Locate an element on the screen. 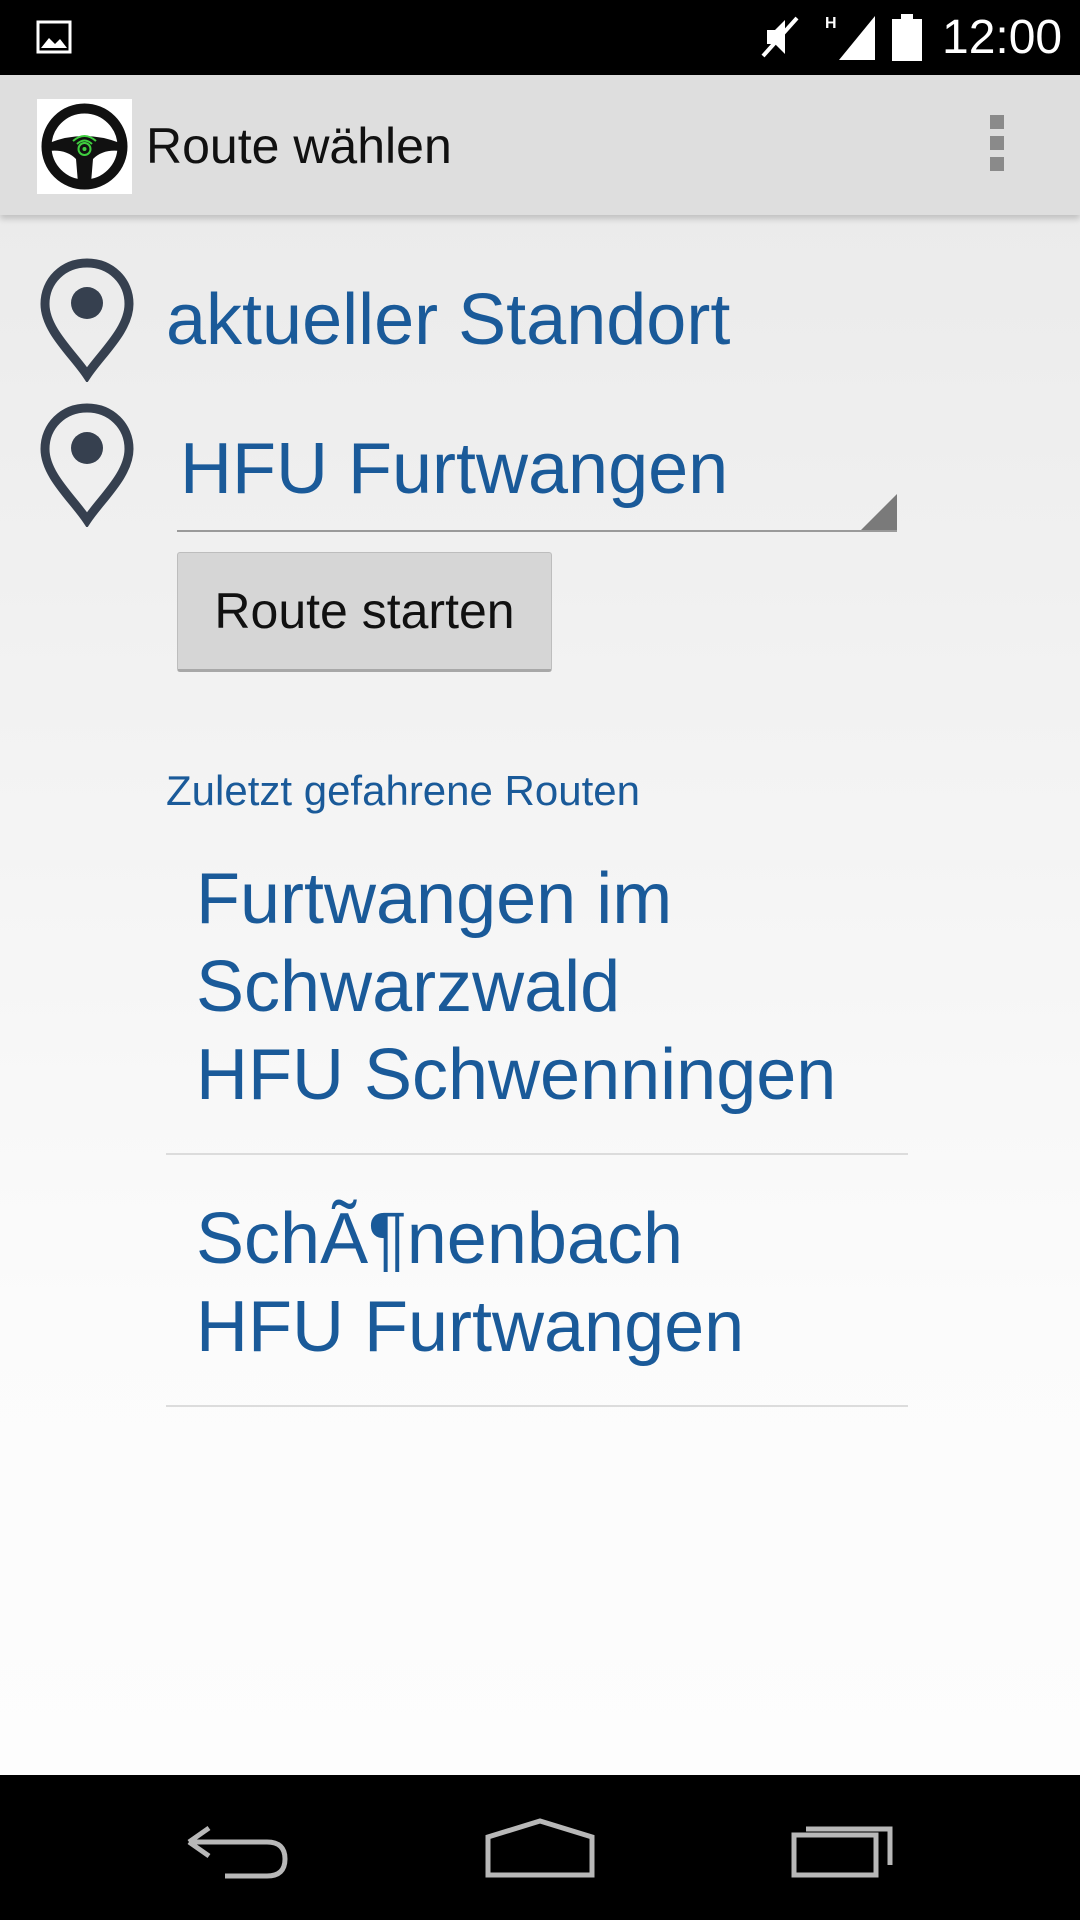 This screenshot has width=1080, height=1920. destination-value: HFU Furtwangen is located at coordinates (454, 469).